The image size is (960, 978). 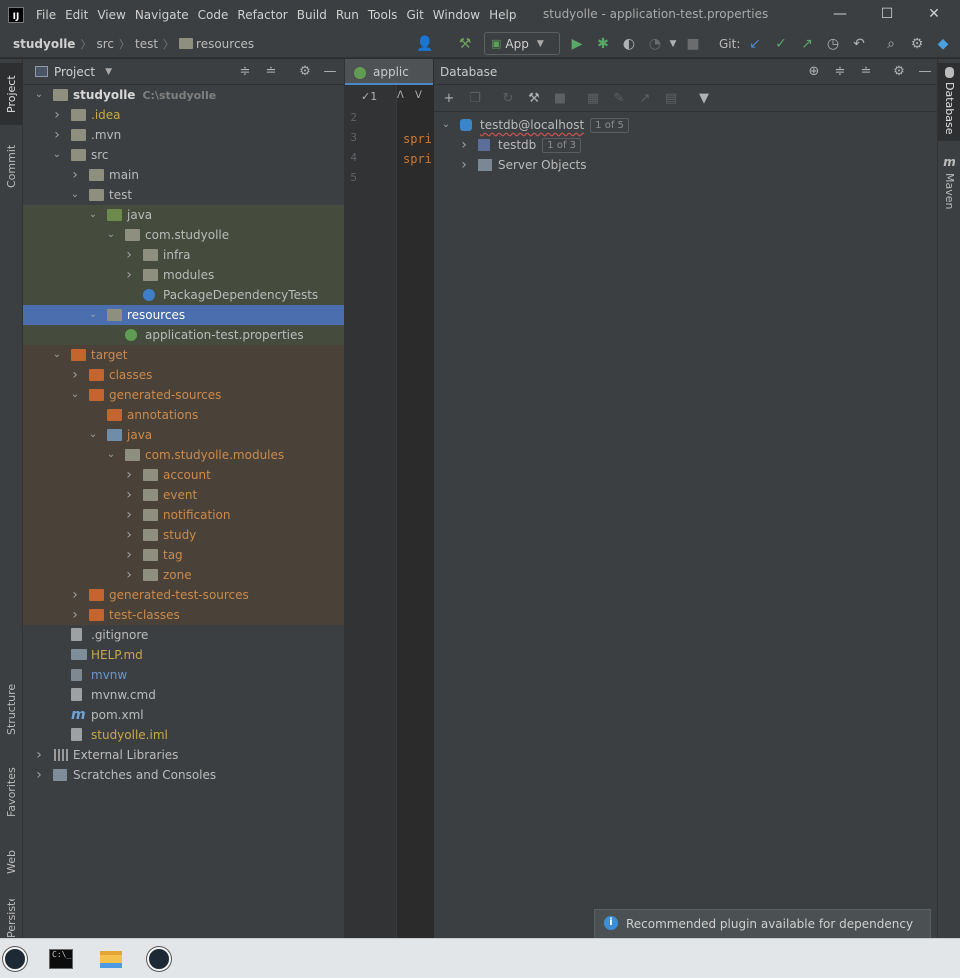 What do you see at coordinates (183, 415) in the screenshot?
I see `tree-node: annotations` at bounding box center [183, 415].